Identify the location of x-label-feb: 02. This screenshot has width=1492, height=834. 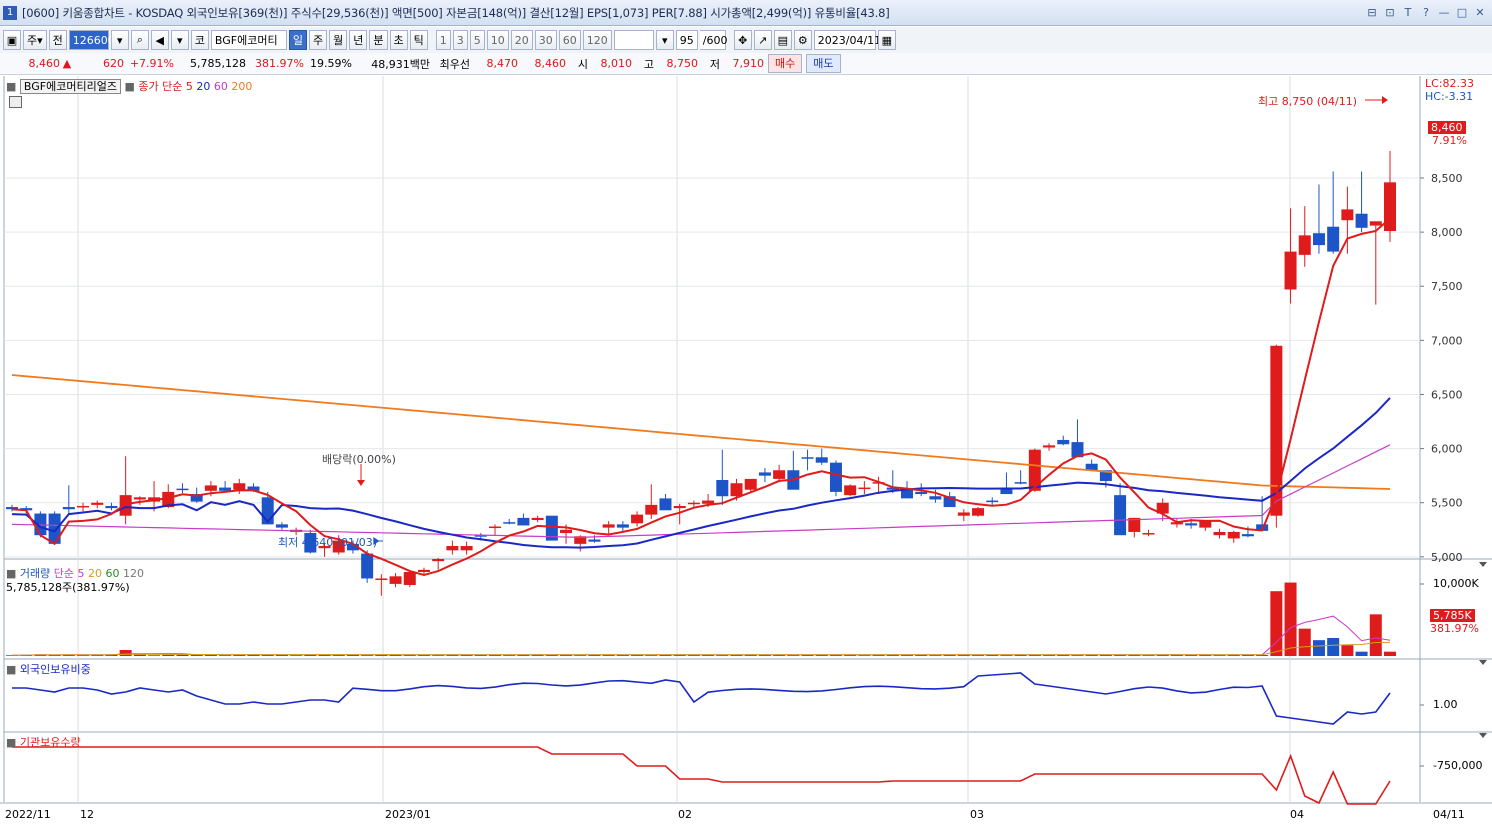
(685, 814).